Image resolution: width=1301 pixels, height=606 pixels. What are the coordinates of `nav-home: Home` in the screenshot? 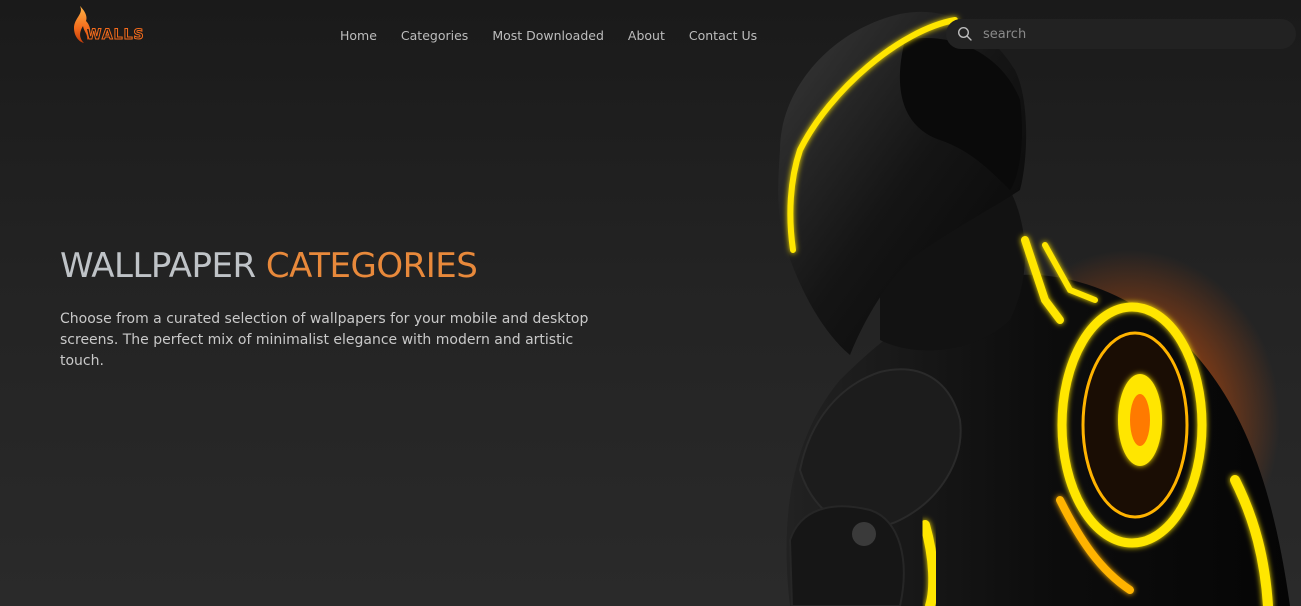 It's located at (358, 35).